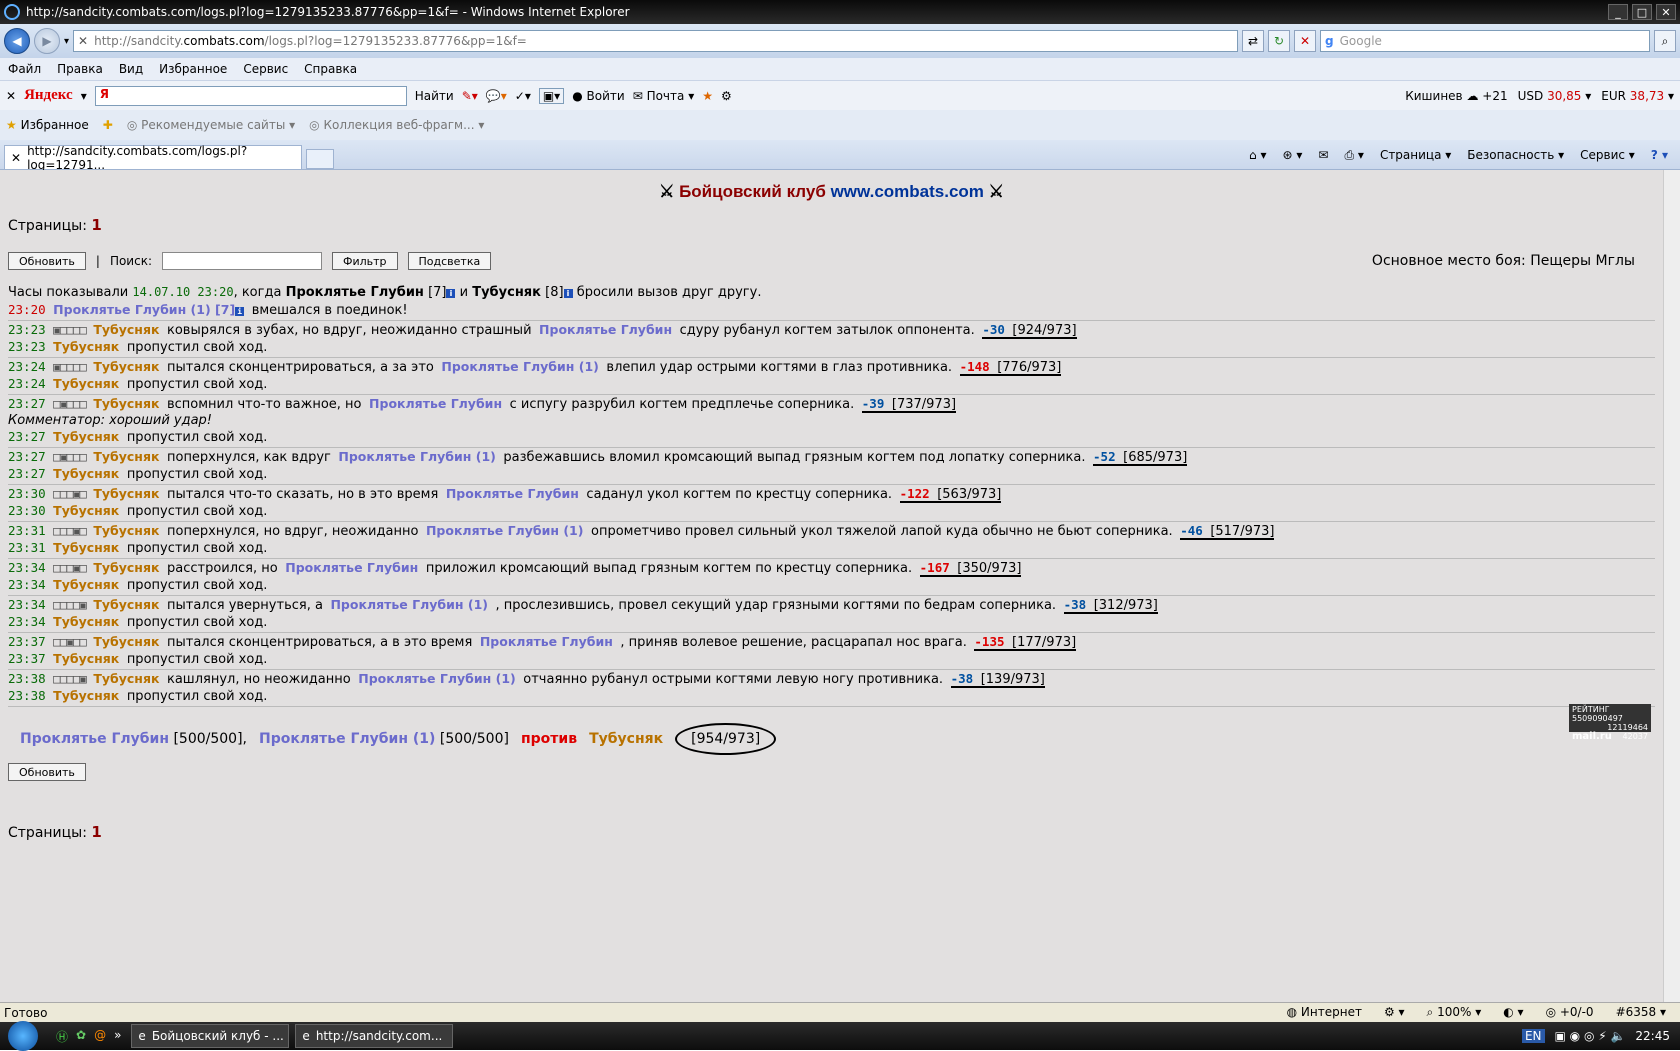  What do you see at coordinates (1279, 41) in the screenshot?
I see `refresh-icon: ↻` at bounding box center [1279, 41].